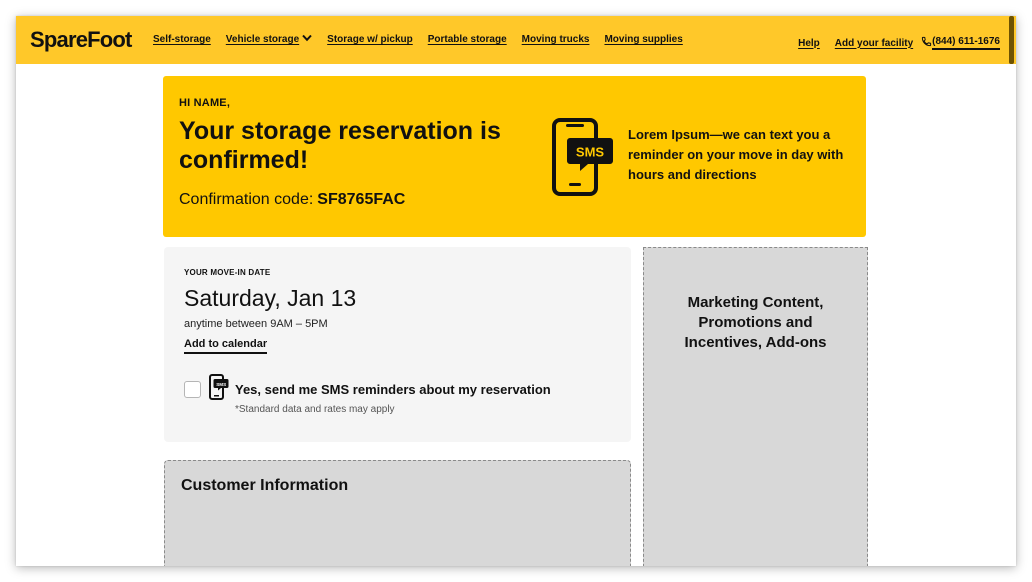 The height and width of the screenshot is (582, 1032). I want to click on nav-moving-supplies: Moving supplies, so click(643, 39).